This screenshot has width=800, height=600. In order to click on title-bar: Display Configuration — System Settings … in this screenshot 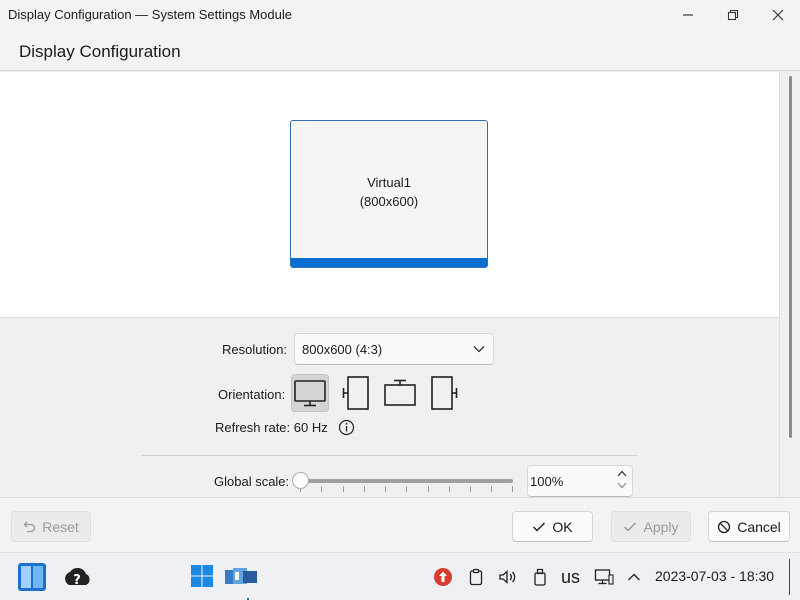, I will do `click(400, 15)`.